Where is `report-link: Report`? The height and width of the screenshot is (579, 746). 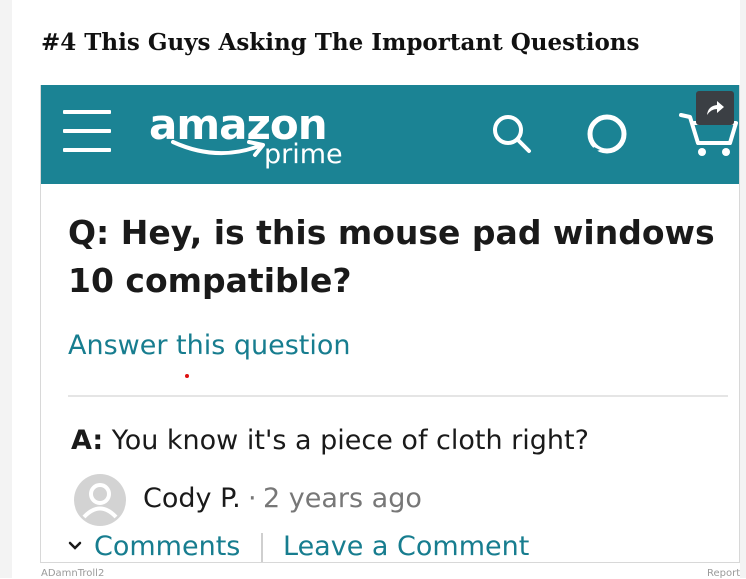 report-link: Report is located at coordinates (723, 573).